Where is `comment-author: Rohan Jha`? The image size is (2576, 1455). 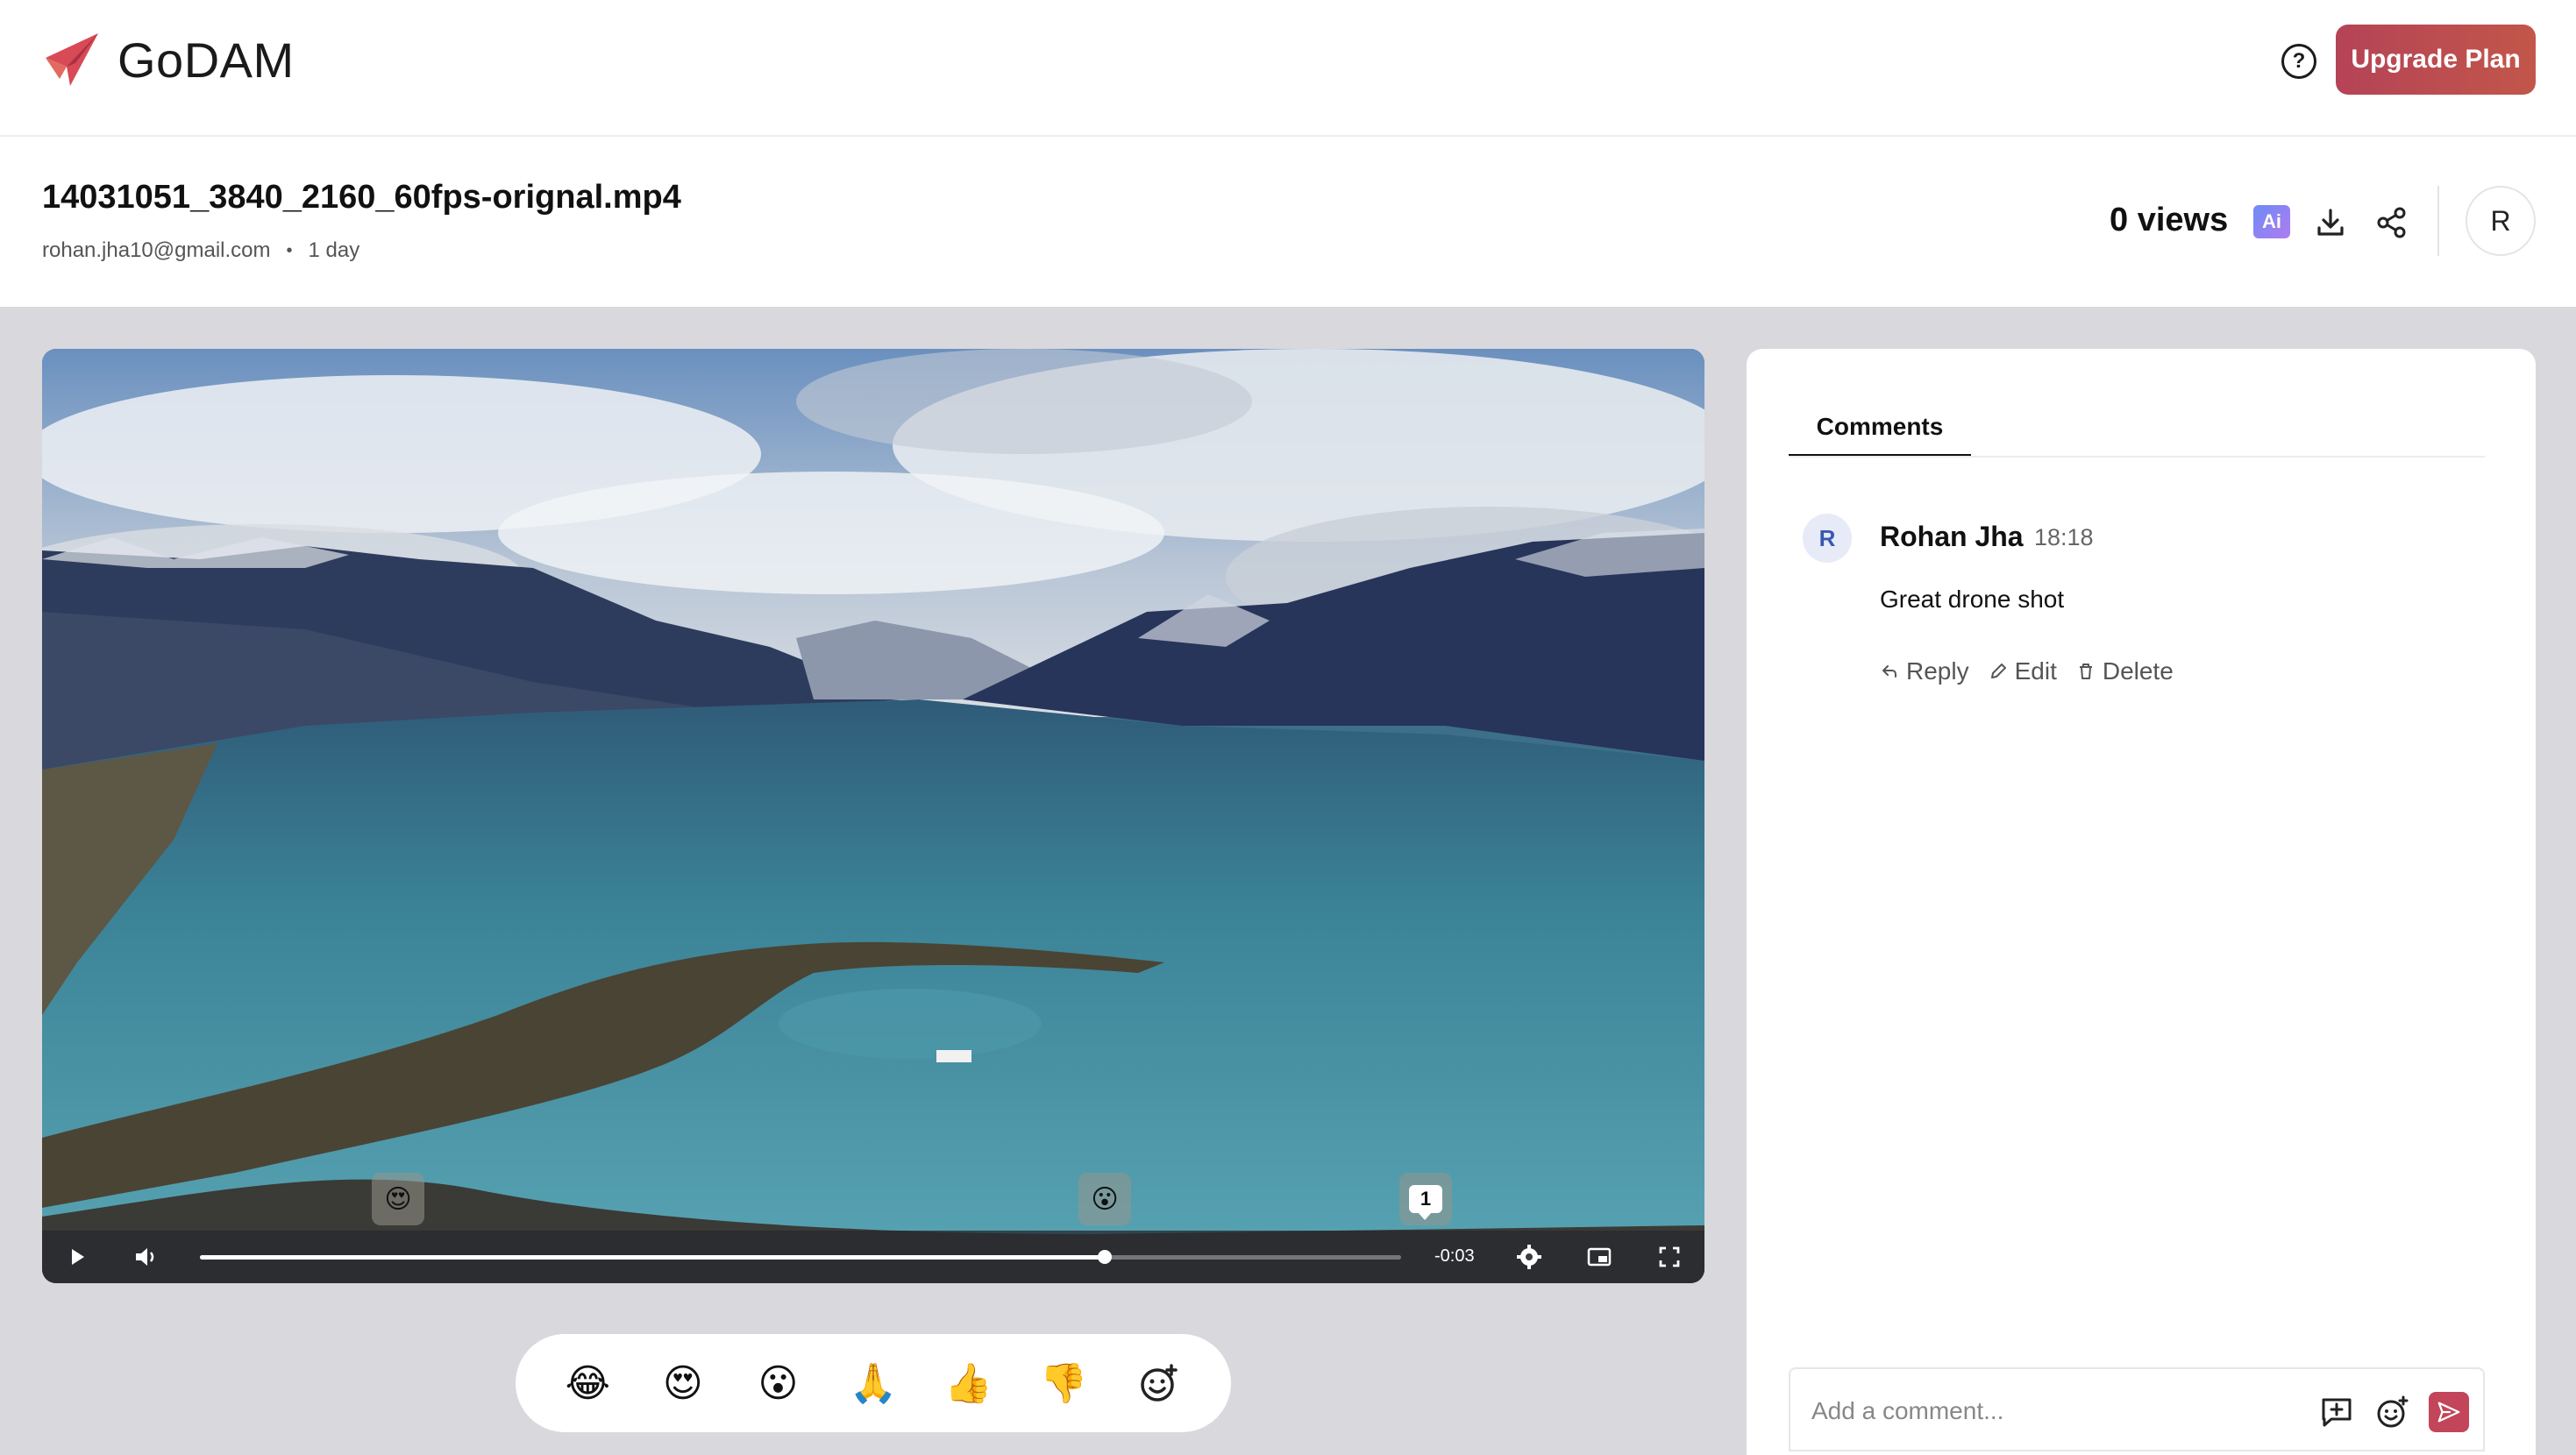 comment-author: Rohan Jha is located at coordinates (1952, 536).